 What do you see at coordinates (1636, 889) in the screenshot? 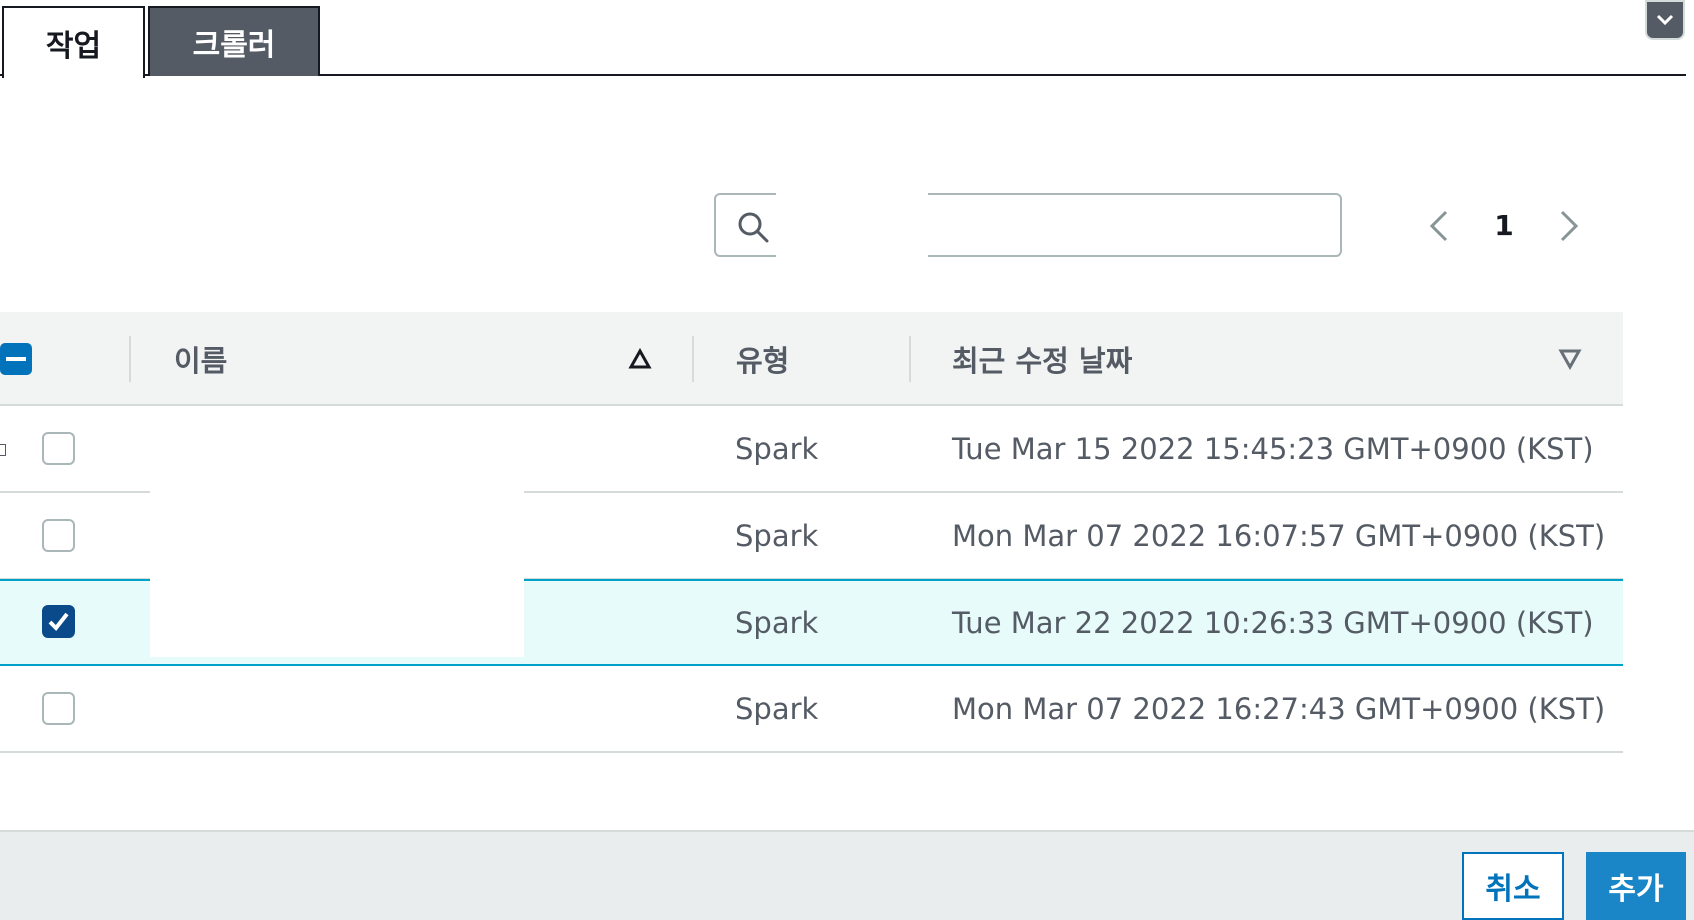
I see `add-button-label: 추가` at bounding box center [1636, 889].